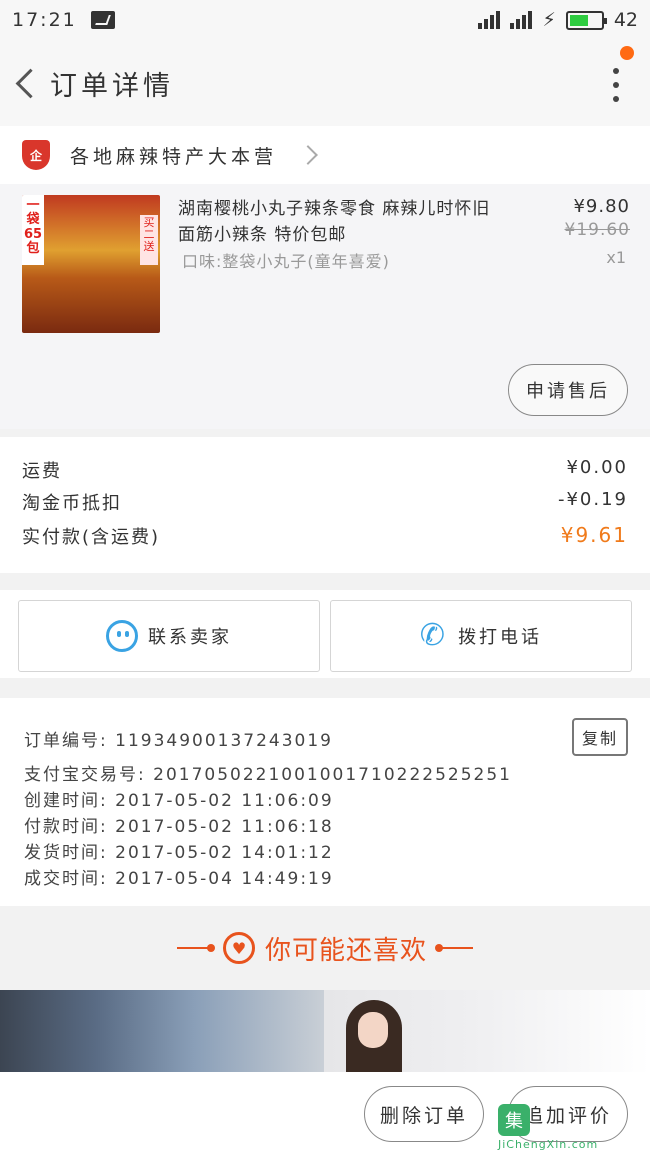  I want to click on shipping-row: 运费 ¥0.00, so click(325, 470).